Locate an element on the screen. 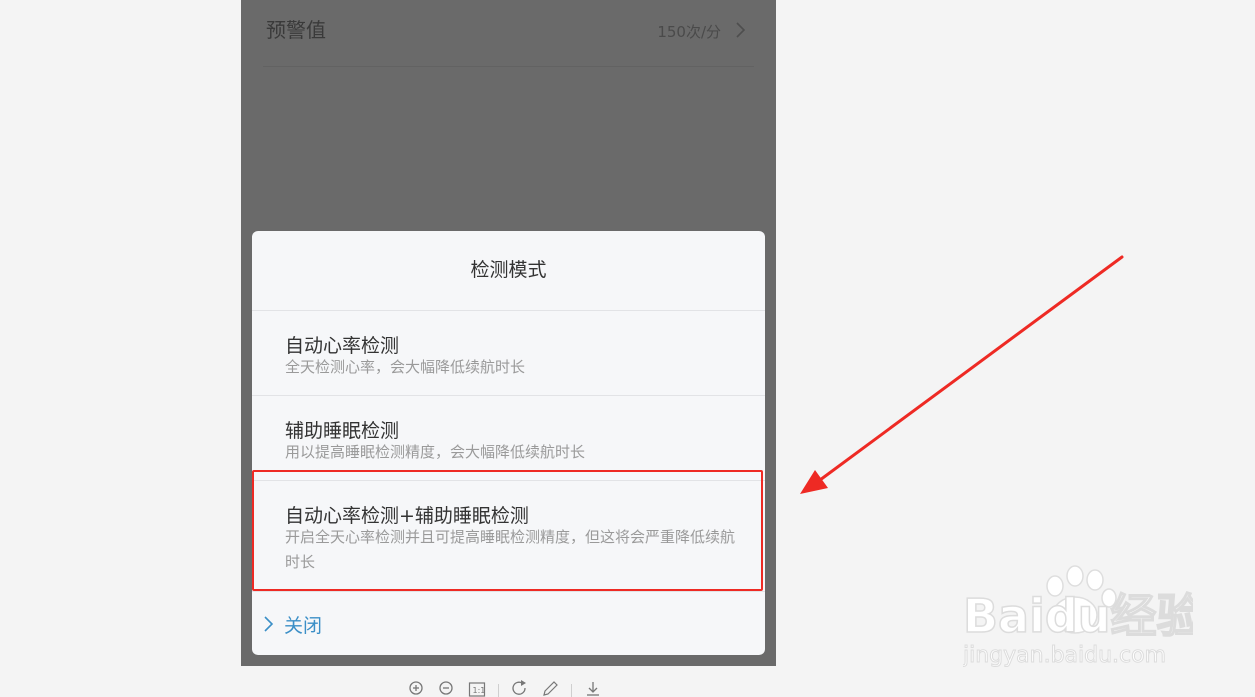 The height and width of the screenshot is (697, 1255). watermark-url: jingyan.baidu.com is located at coordinates (1064, 655).